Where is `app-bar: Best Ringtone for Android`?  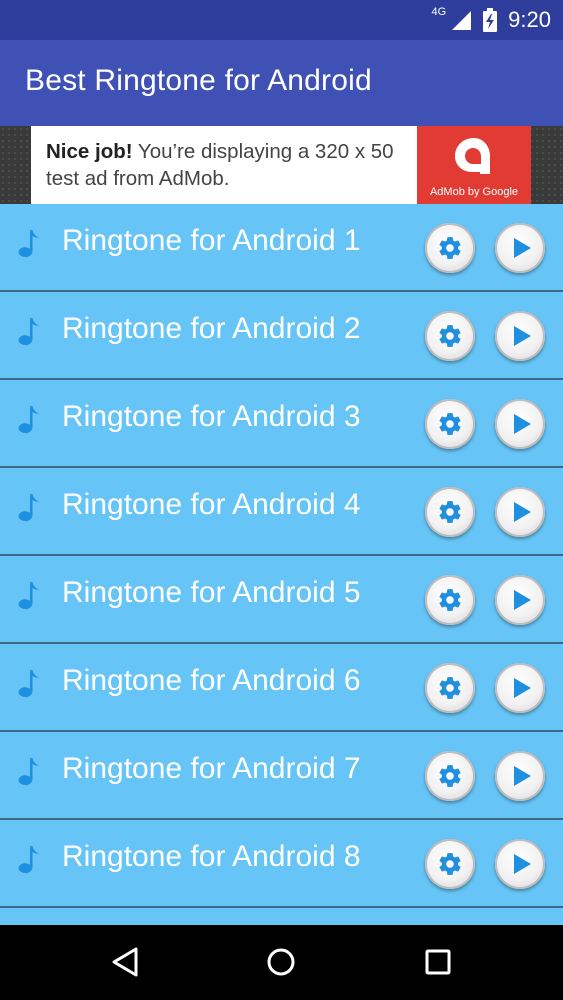 app-bar: Best Ringtone for Android is located at coordinates (281, 83).